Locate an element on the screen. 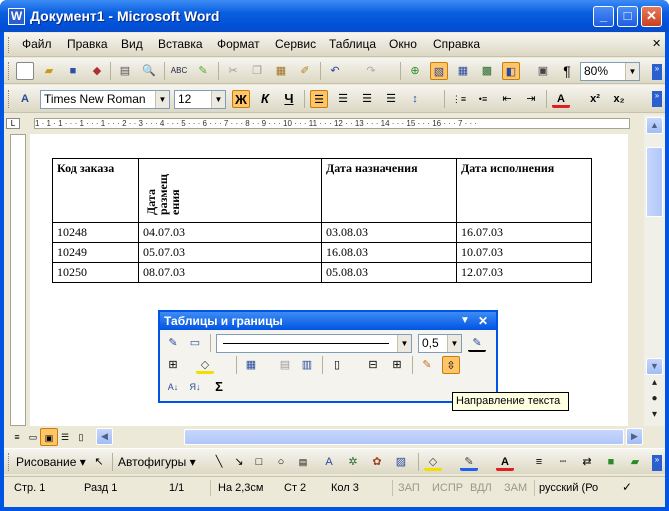 This screenshot has width=669, height=511. table-cell: 08.07.03 is located at coordinates (230, 272).